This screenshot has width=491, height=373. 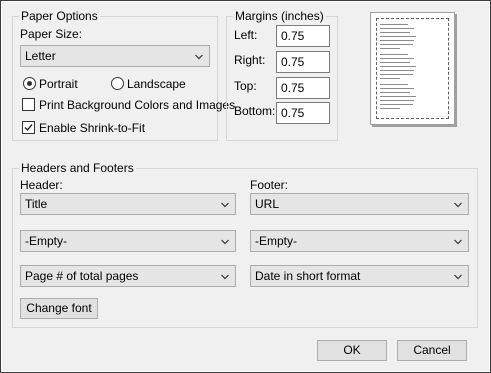 I want to click on paper-size-label: Paper Size:, so click(x=51, y=34).